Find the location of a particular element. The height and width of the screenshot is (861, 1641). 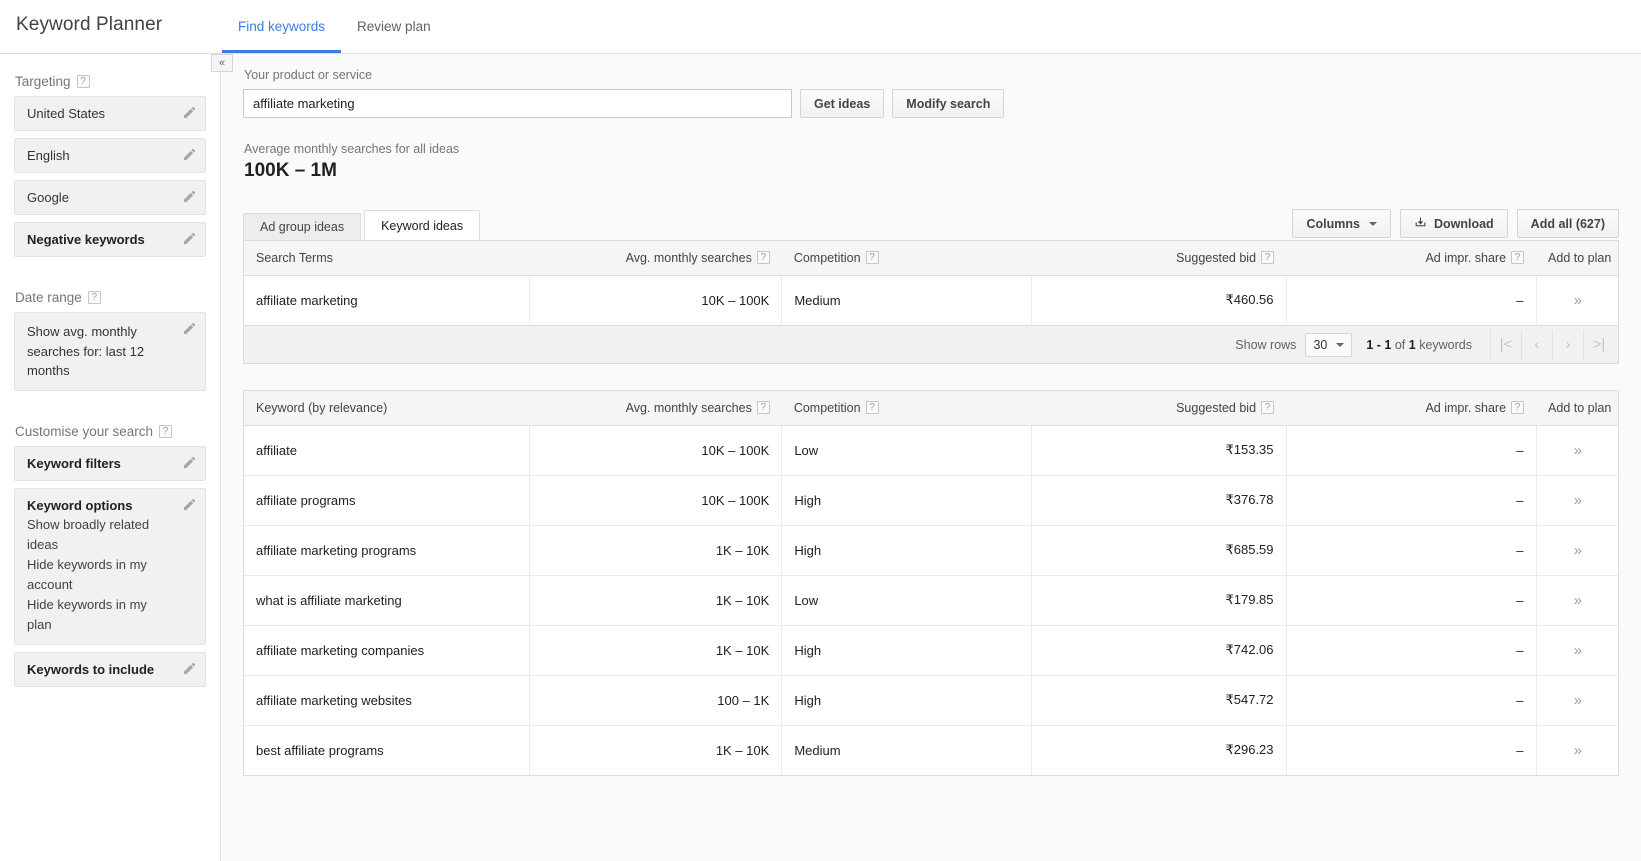

sidebar-collapse-icon: « is located at coordinates (222, 63).